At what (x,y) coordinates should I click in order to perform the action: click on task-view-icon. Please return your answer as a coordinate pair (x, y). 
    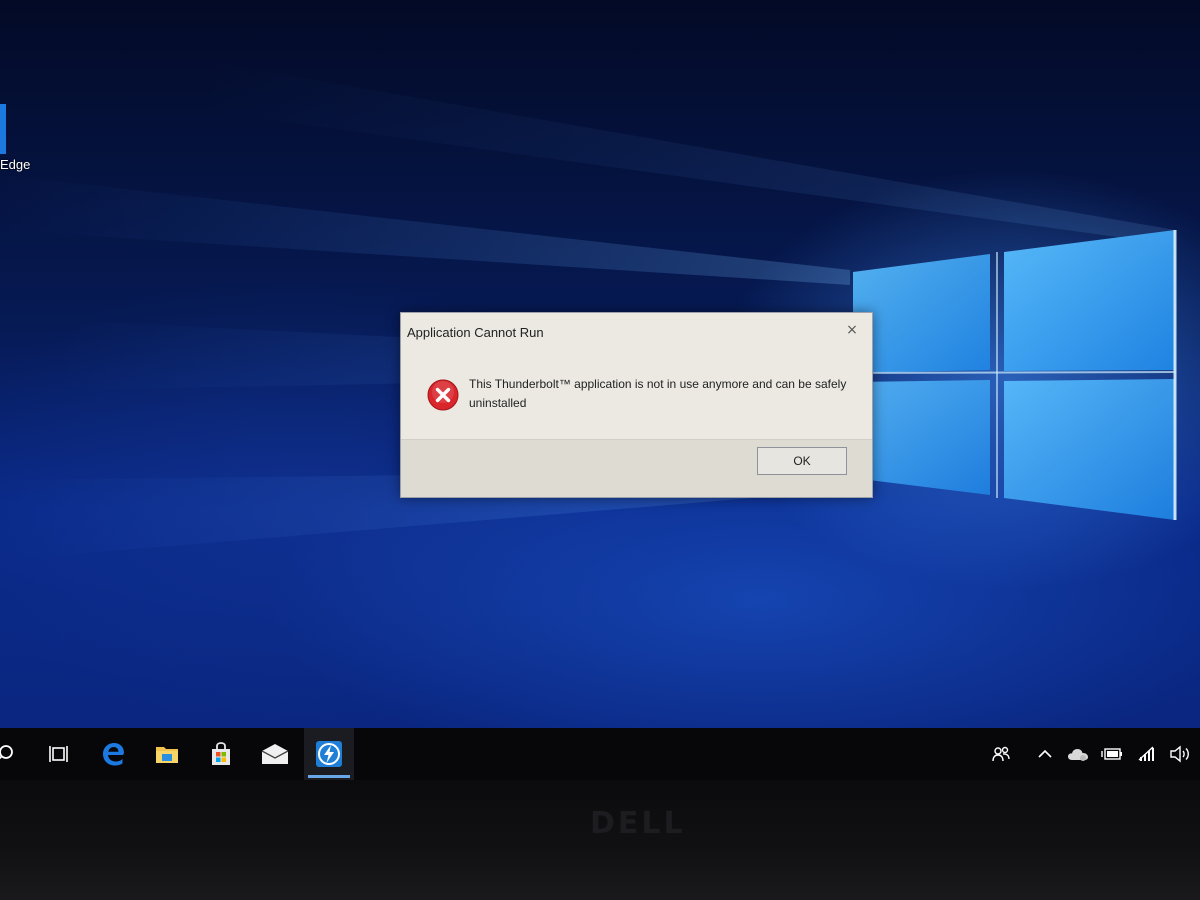
    Looking at the image, I should click on (58, 754).